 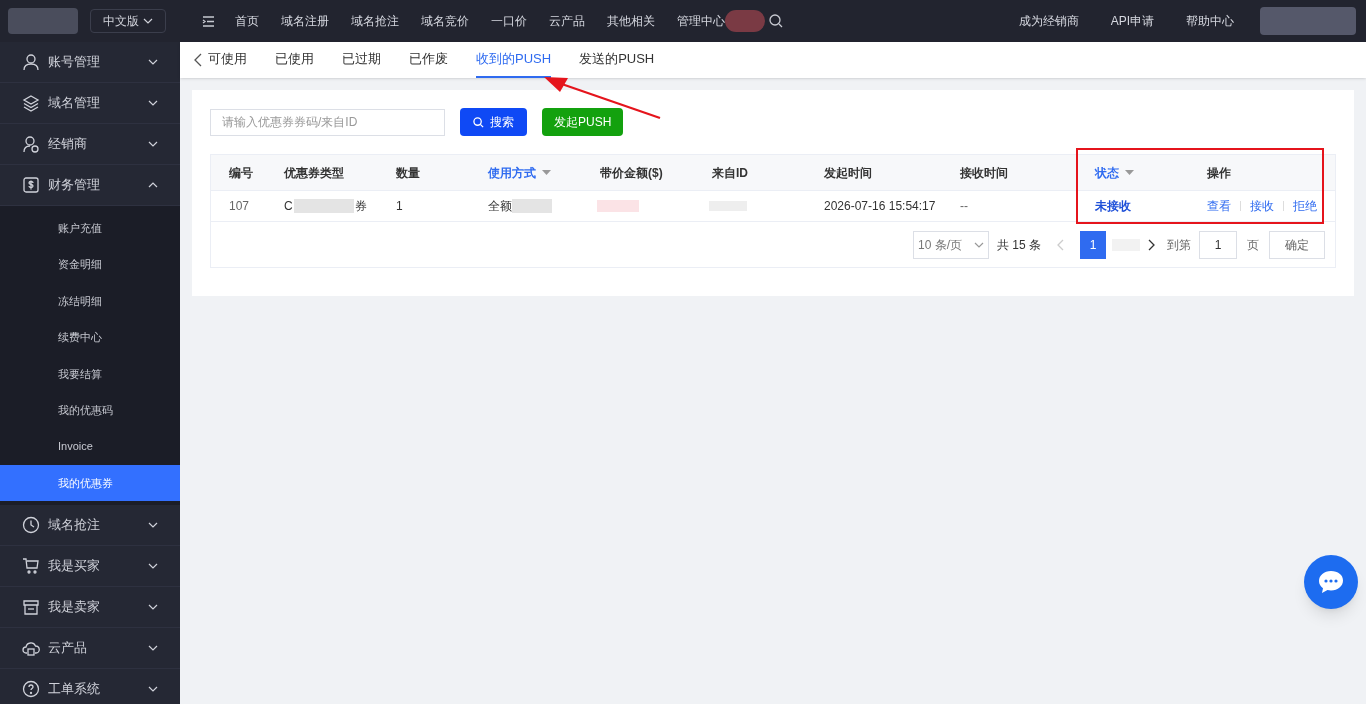 I want to click on clock-icon, so click(x=31, y=525).